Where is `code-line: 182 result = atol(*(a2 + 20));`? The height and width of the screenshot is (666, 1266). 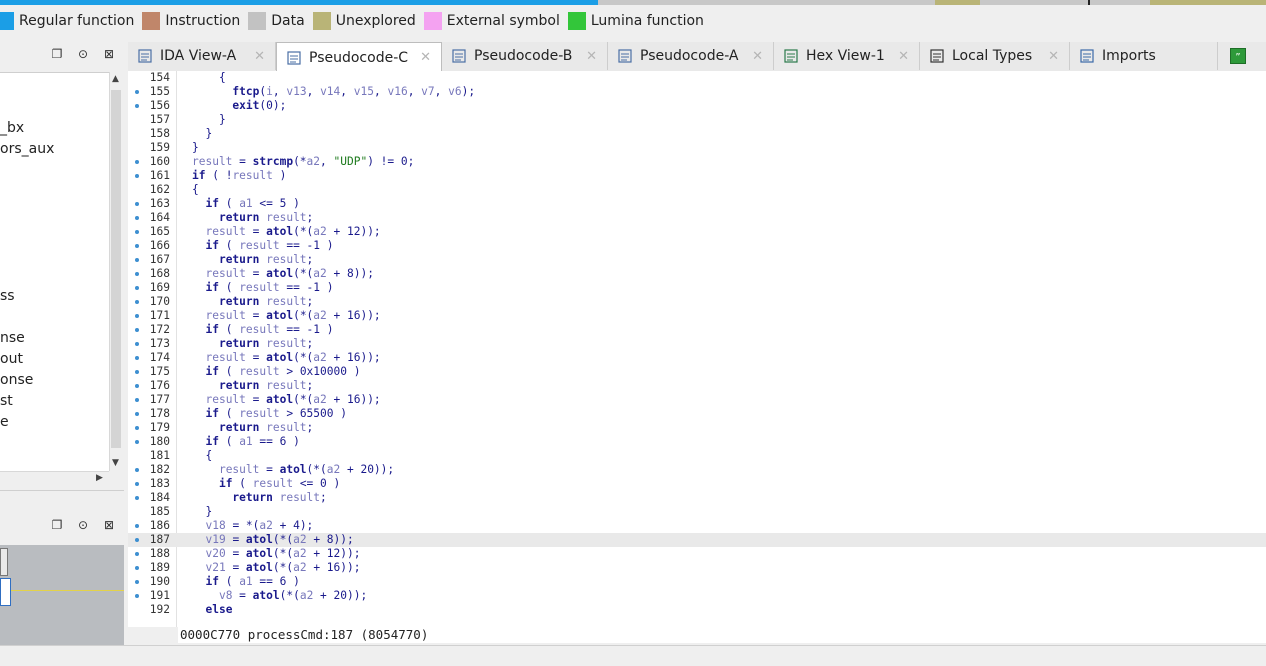 code-line: 182 result = atol(*(a2 + 20)); is located at coordinates (697, 470).